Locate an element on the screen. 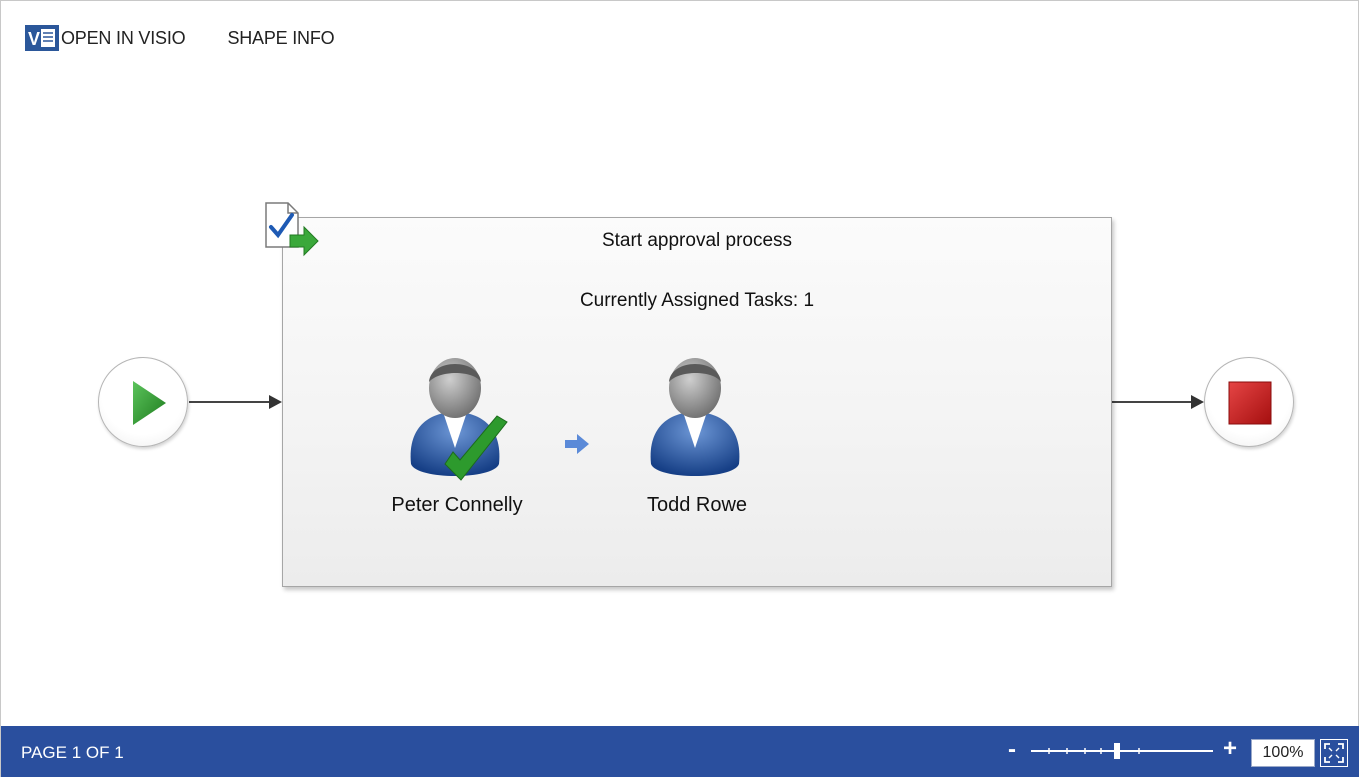 Image resolution: width=1359 pixels, height=777 pixels. assignee-peter-connelly: Peter Connelly is located at coordinates (457, 434).